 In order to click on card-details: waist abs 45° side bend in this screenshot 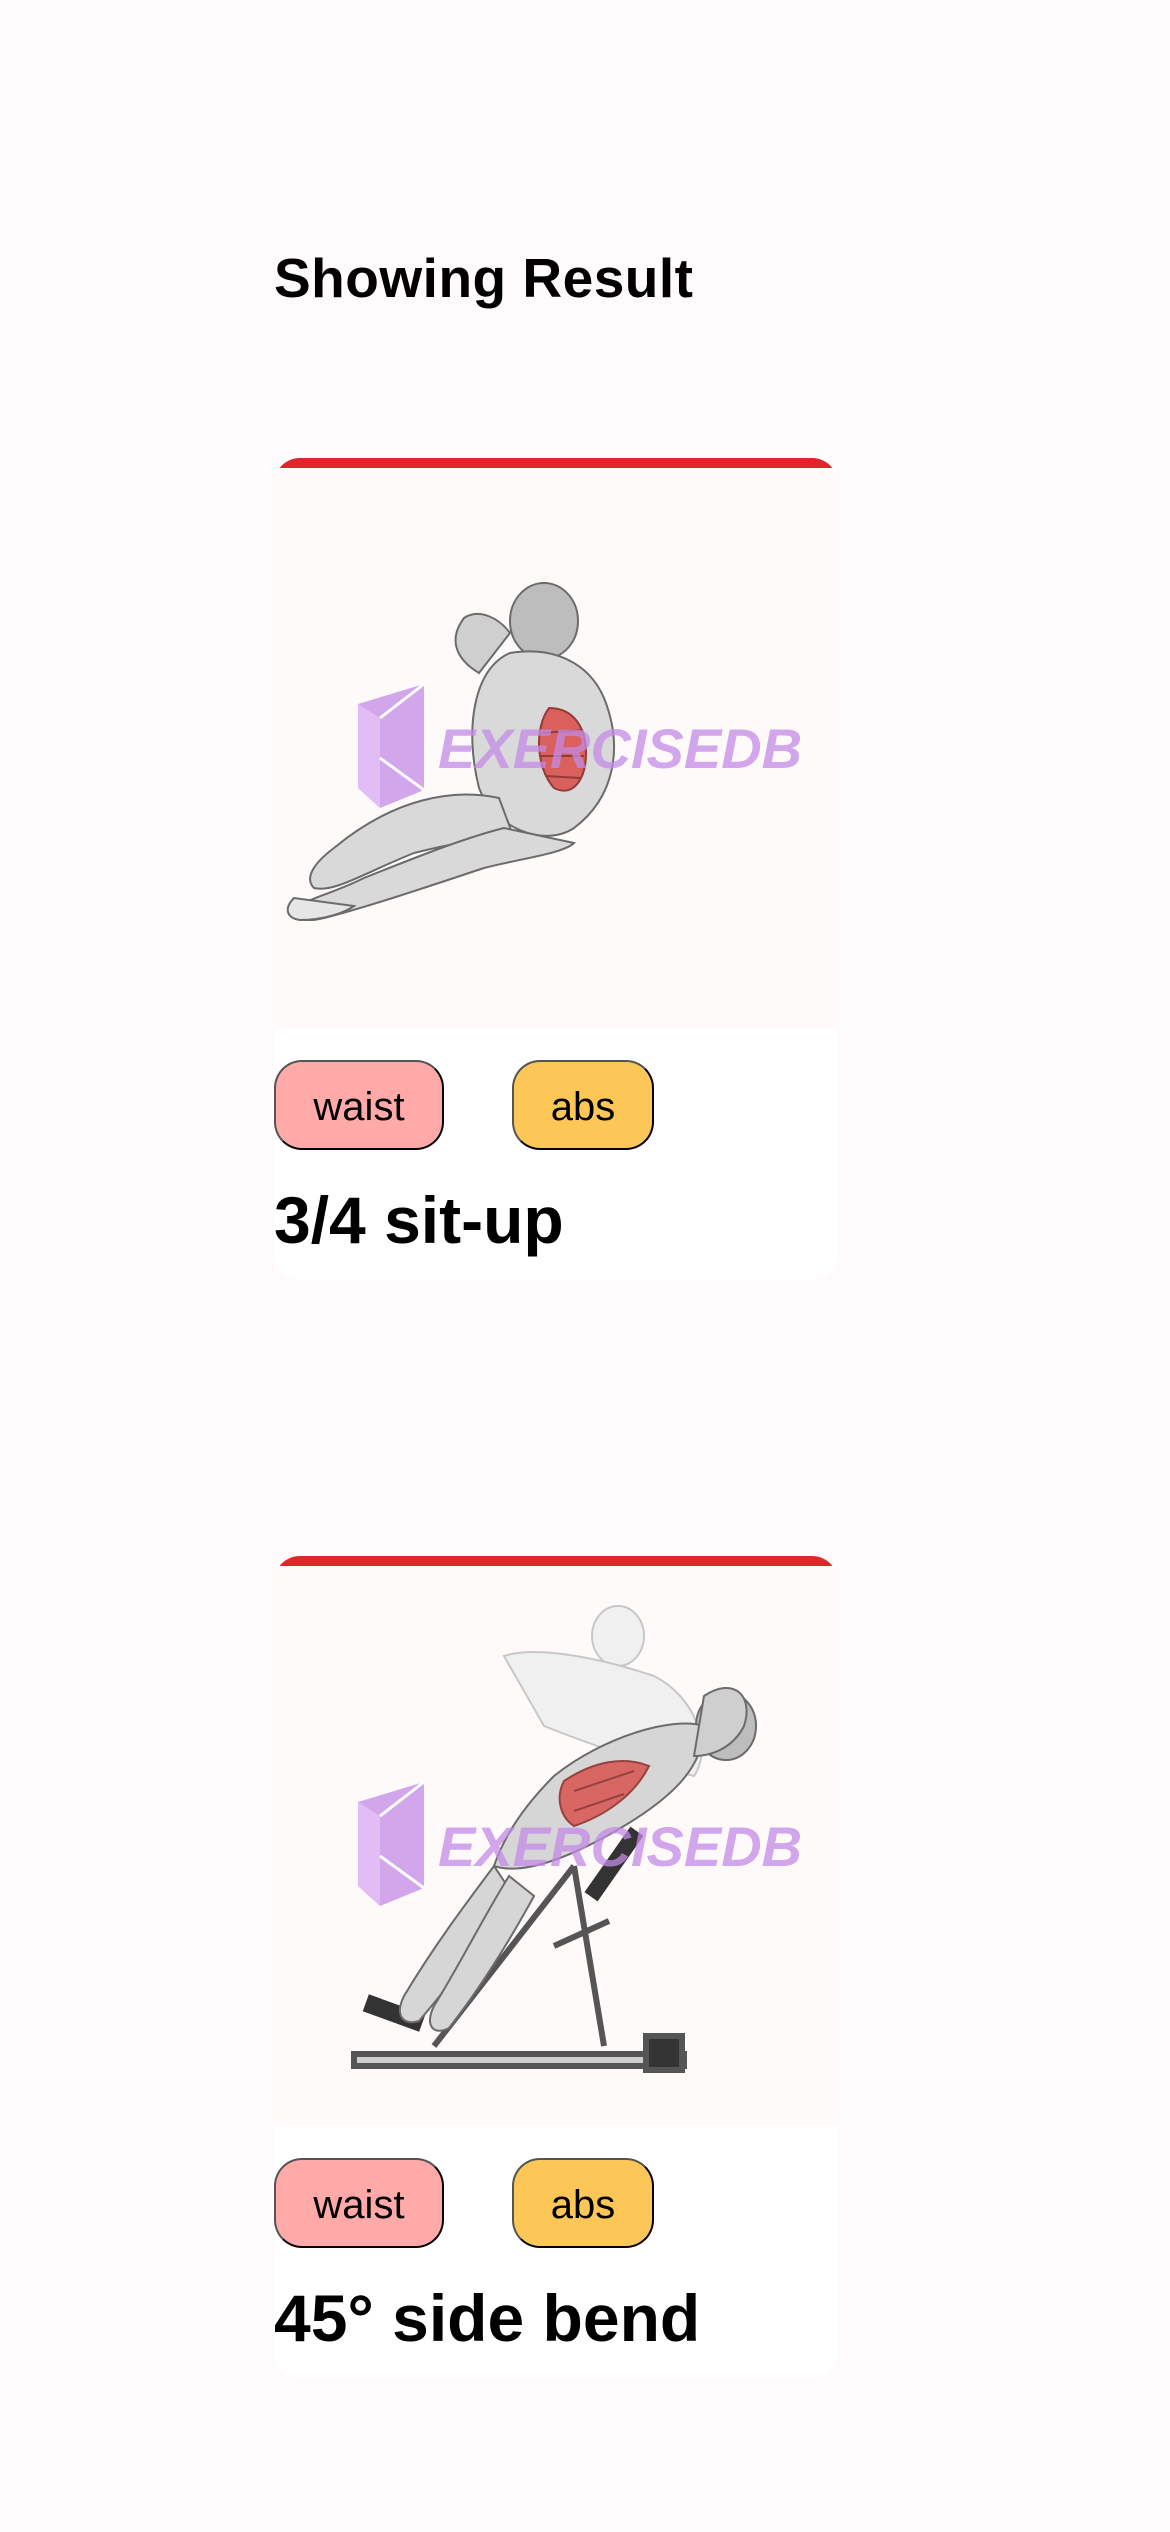, I will do `click(556, 2252)`.